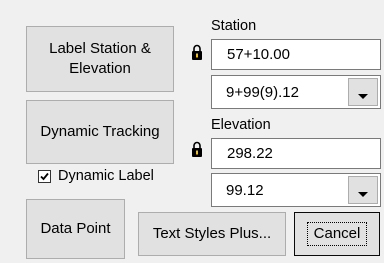 The width and height of the screenshot is (384, 263). What do you see at coordinates (245, 190) in the screenshot?
I see `elevation-combo-value: 99.12` at bounding box center [245, 190].